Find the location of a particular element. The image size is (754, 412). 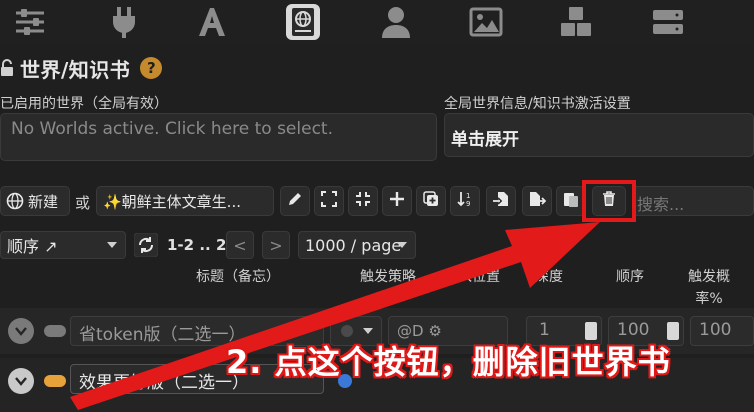

pencil-icon is located at coordinates (295, 201).